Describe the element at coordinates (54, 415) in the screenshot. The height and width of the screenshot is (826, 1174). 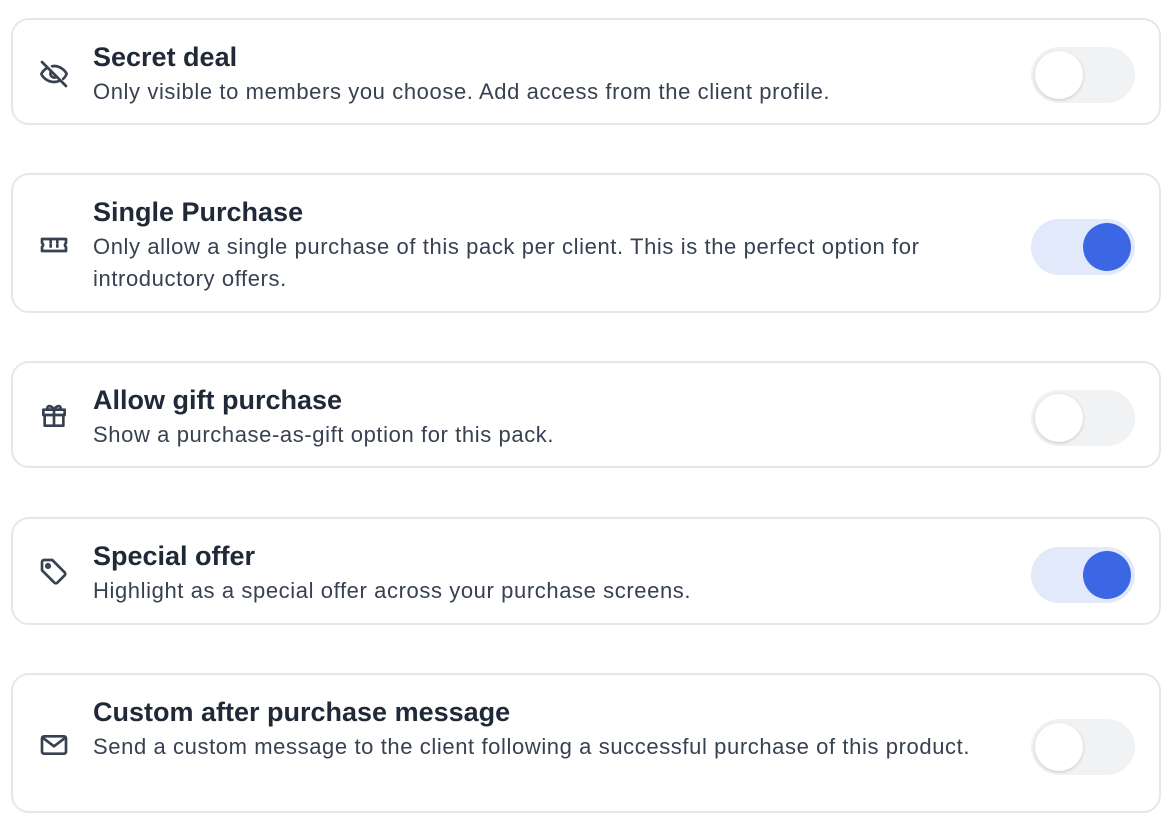
I see `gift-icon` at that location.